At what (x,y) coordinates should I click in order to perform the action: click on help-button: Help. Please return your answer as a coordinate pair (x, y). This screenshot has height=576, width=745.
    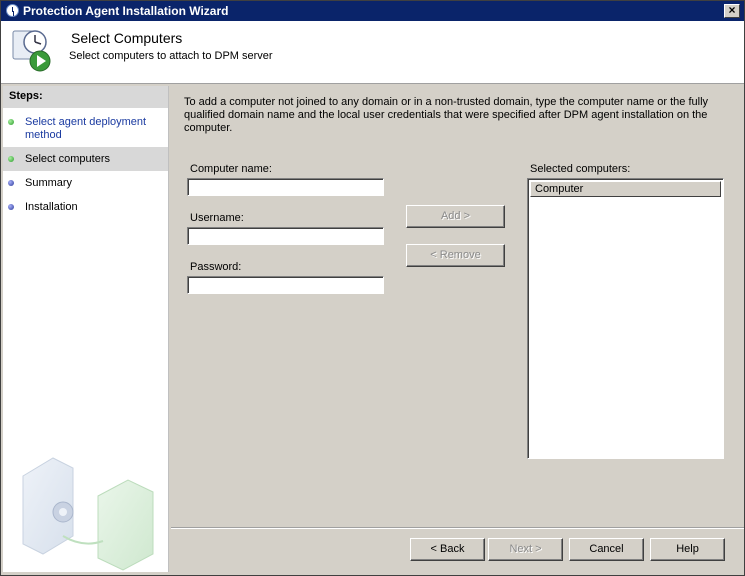
    Looking at the image, I should click on (687, 549).